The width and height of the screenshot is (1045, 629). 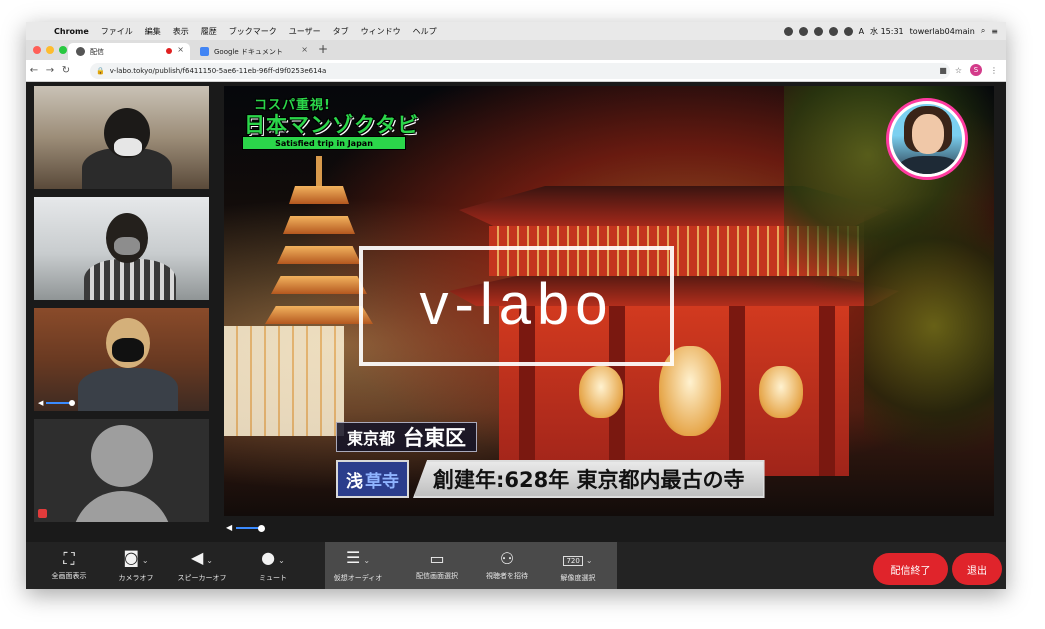 I want to click on menu-app-name: Chrome, so click(x=71, y=31).